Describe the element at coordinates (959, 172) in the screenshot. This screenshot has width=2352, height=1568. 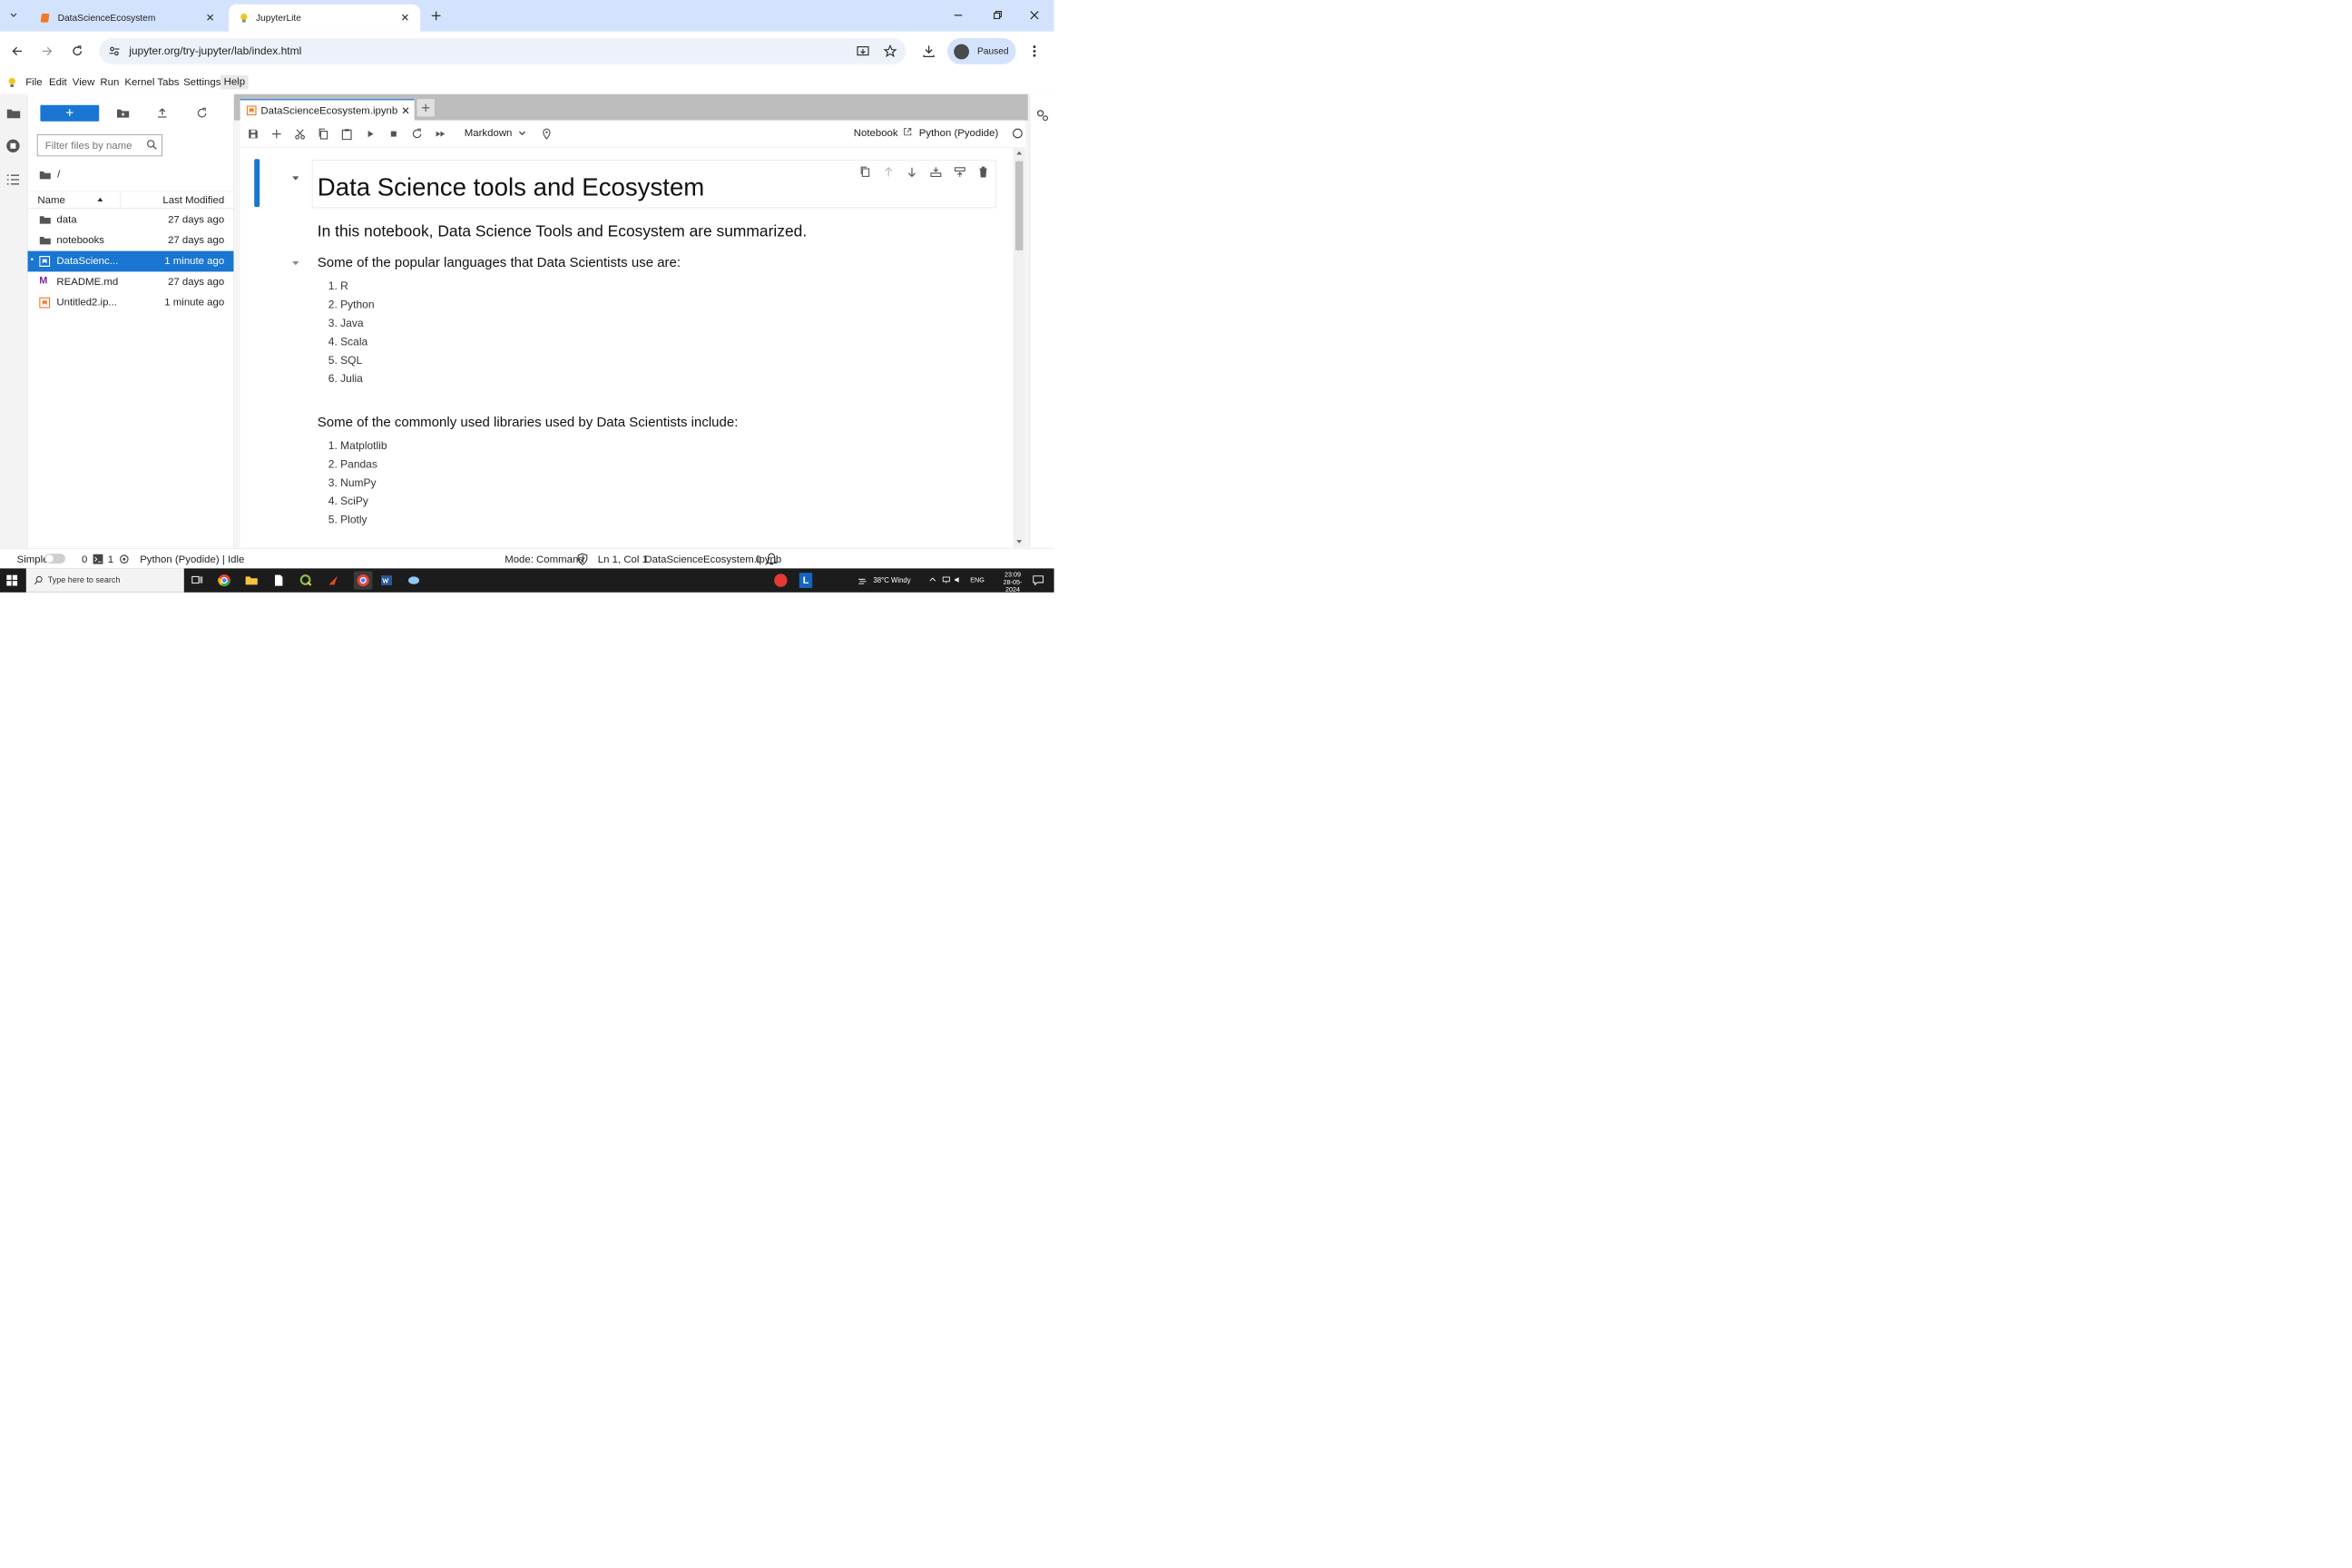
I see `insert-above-icon` at that location.